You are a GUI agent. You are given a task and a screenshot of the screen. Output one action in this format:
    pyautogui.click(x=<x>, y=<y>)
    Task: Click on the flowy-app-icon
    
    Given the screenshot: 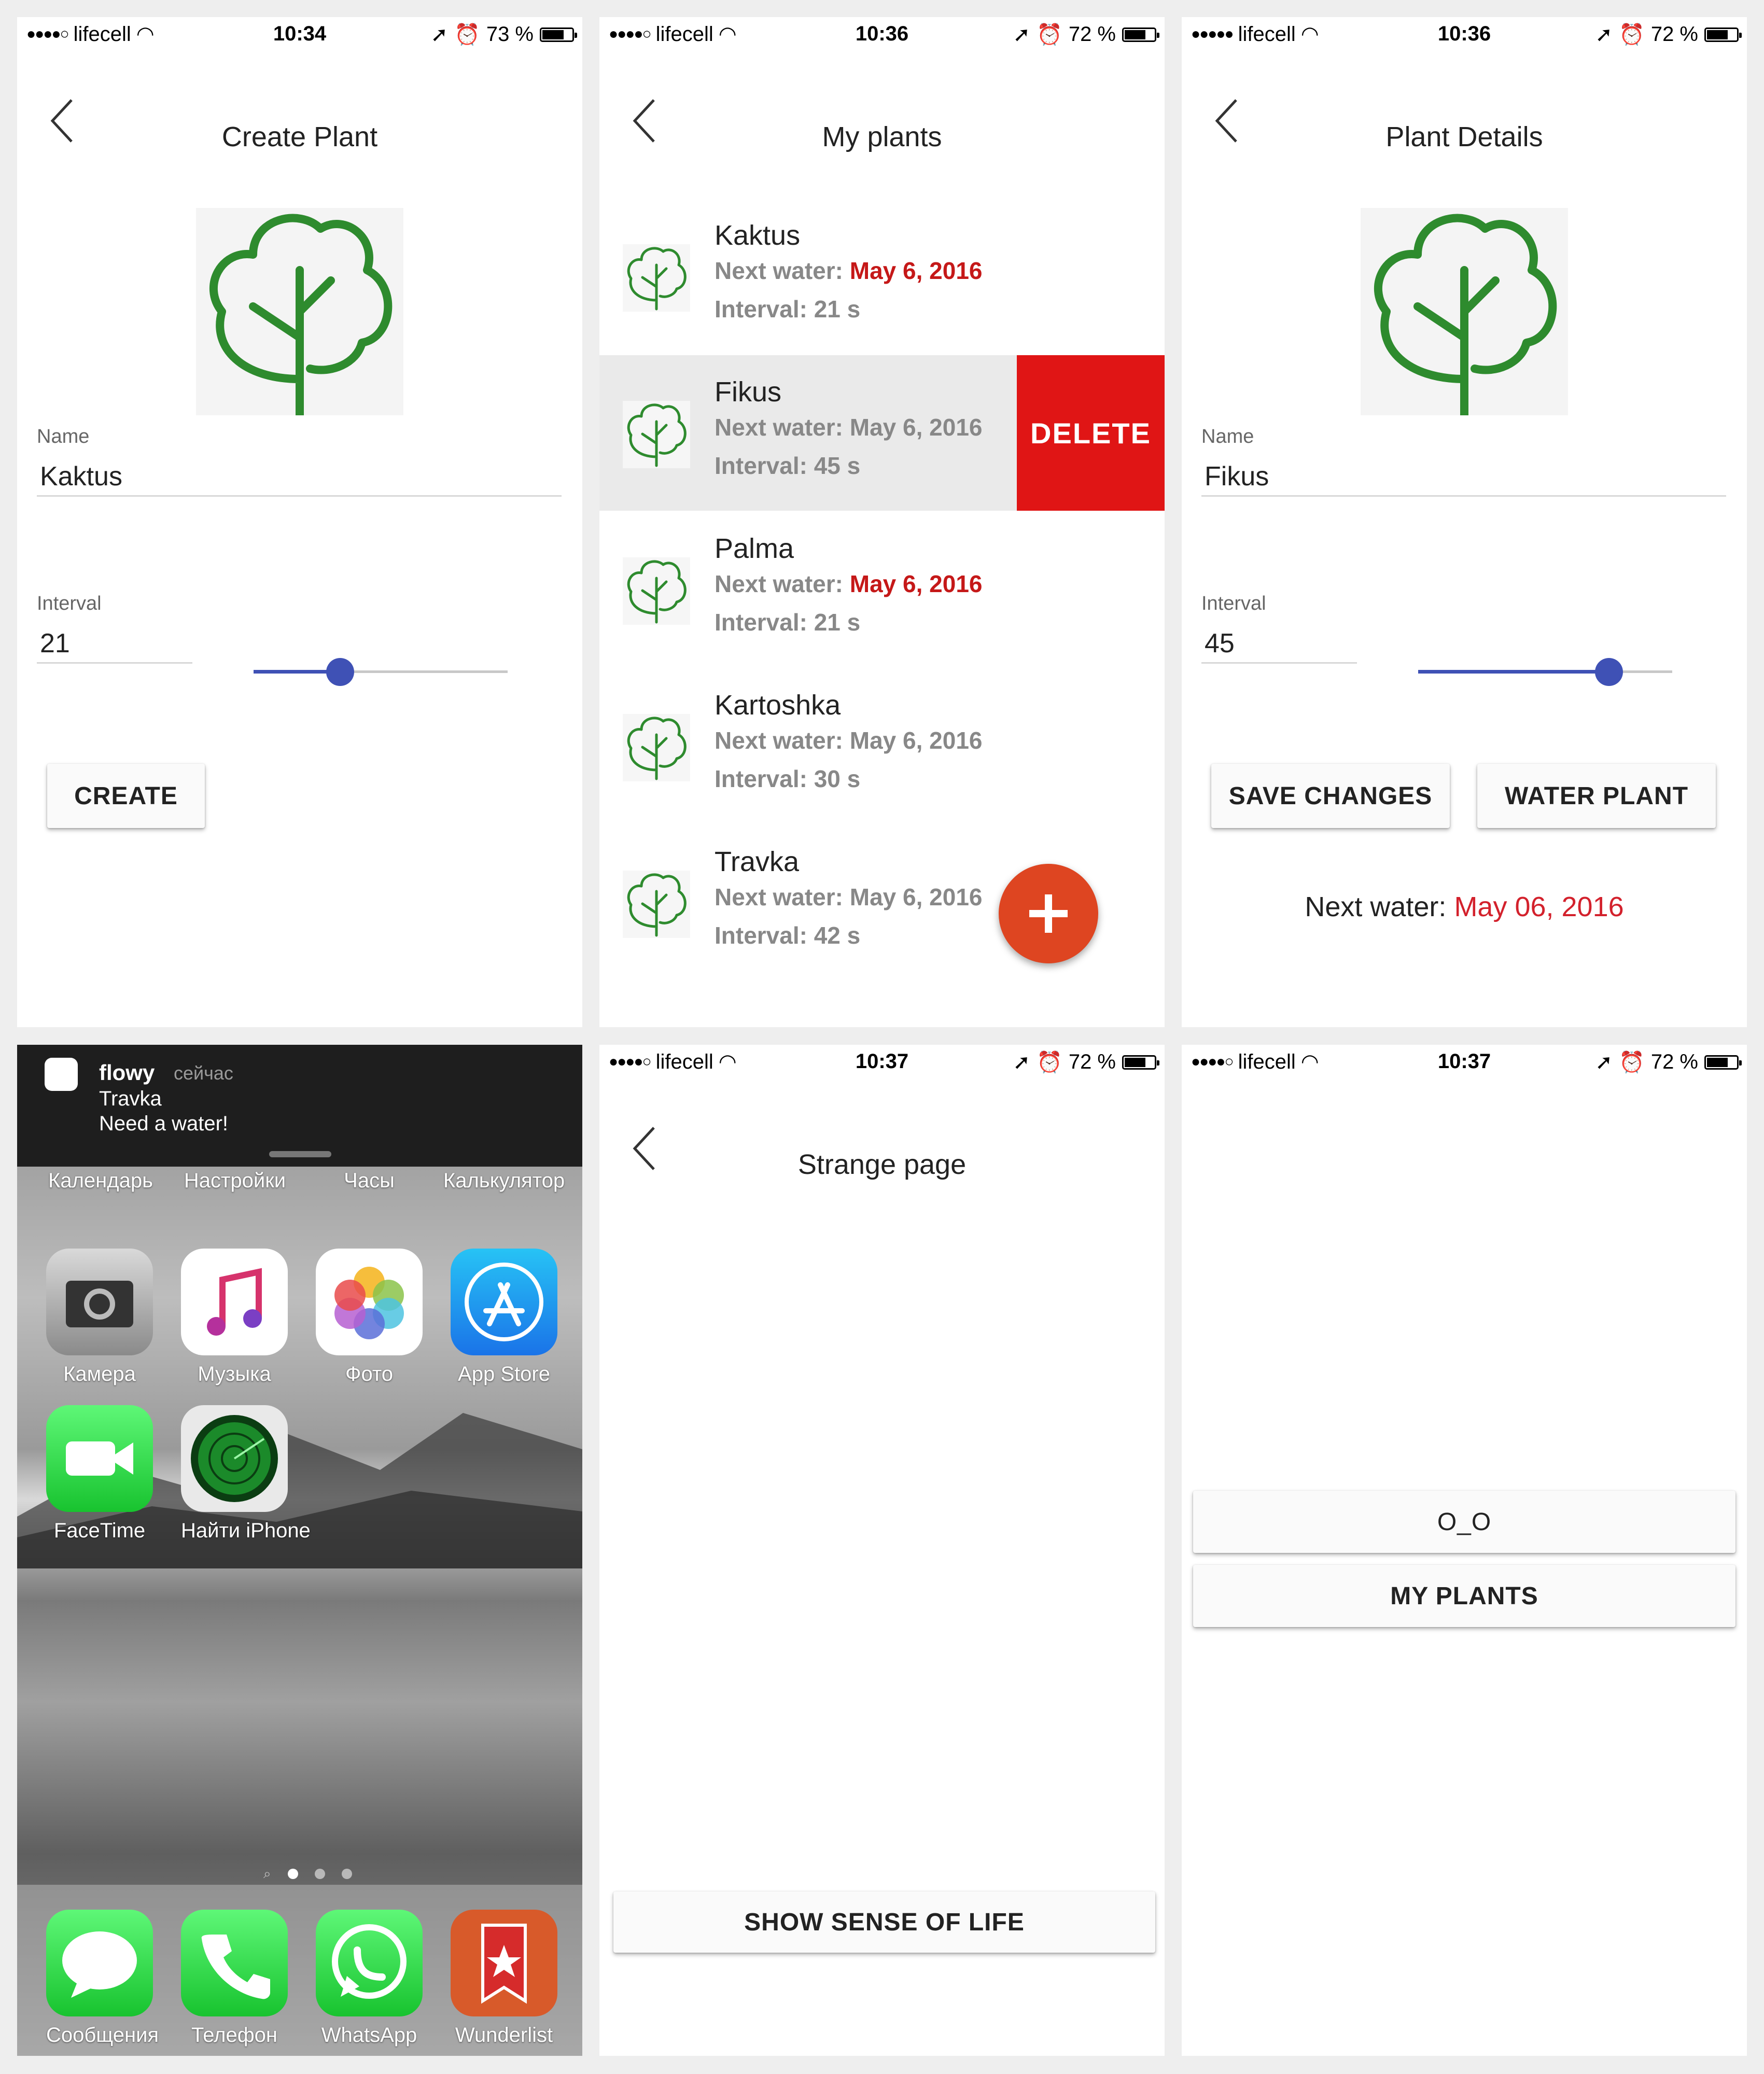 What is the action you would take?
    pyautogui.click(x=61, y=1074)
    